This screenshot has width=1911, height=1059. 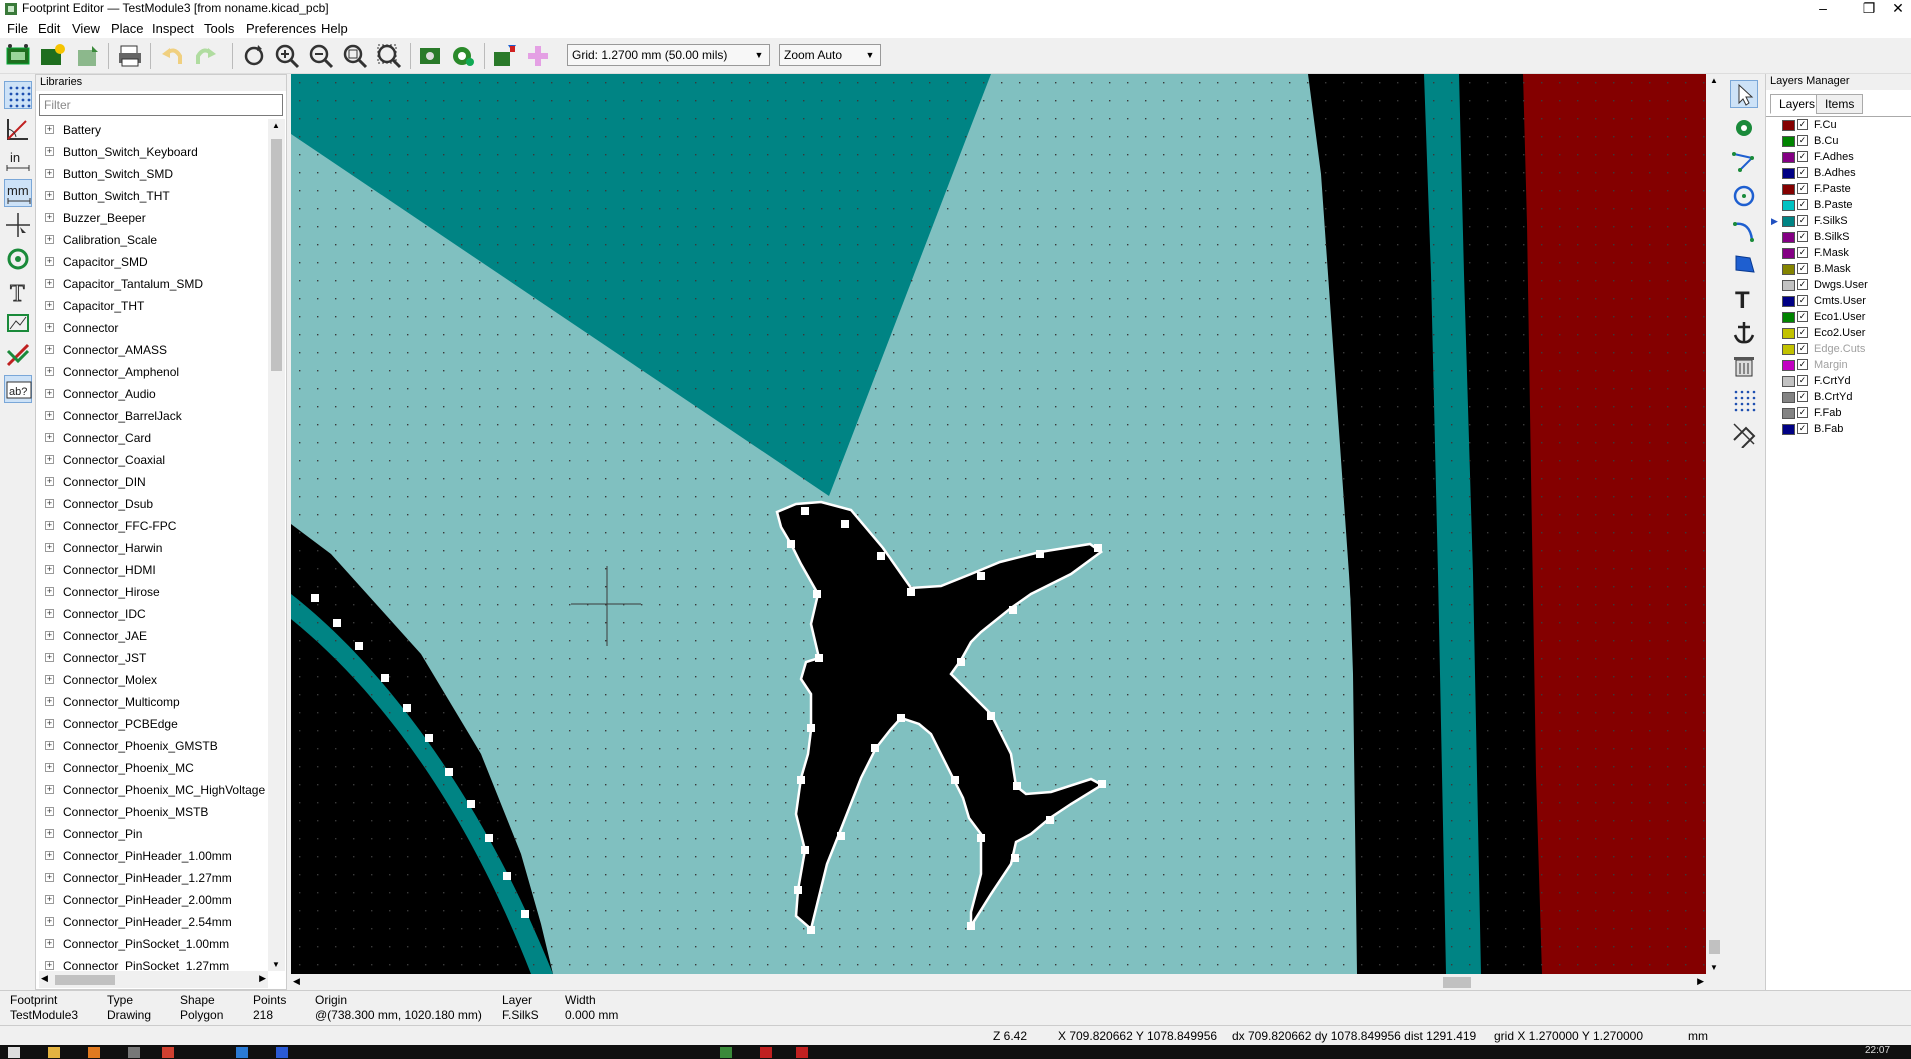 I want to click on add-text-button: T, so click(x=1744, y=299).